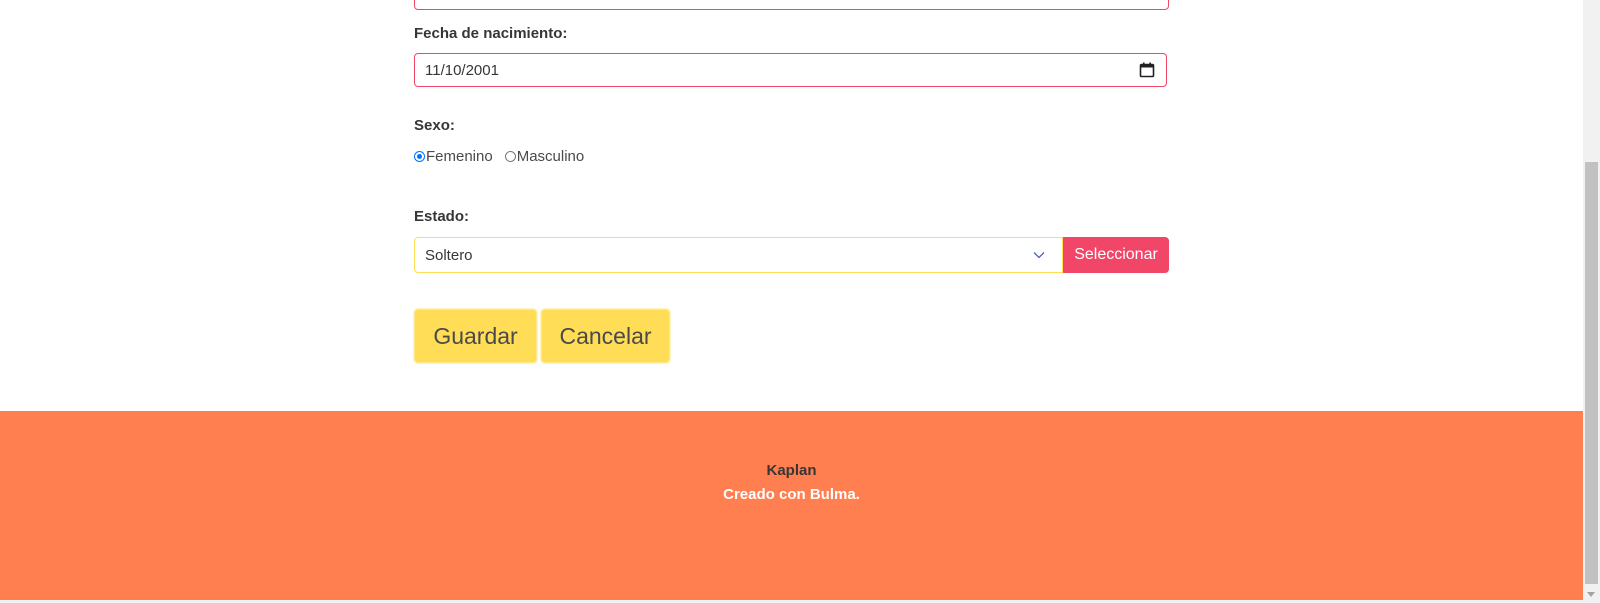 This screenshot has height=603, width=1600. I want to click on vertical-scrollbar, so click(1591, 301).